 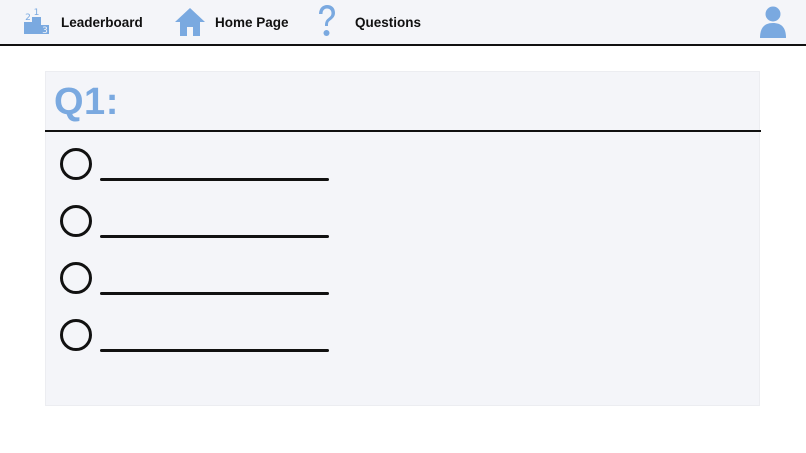 I want to click on top-navigation-bar: 2 1 3 Leaderboard Home Page Questions, so click(x=403, y=23).